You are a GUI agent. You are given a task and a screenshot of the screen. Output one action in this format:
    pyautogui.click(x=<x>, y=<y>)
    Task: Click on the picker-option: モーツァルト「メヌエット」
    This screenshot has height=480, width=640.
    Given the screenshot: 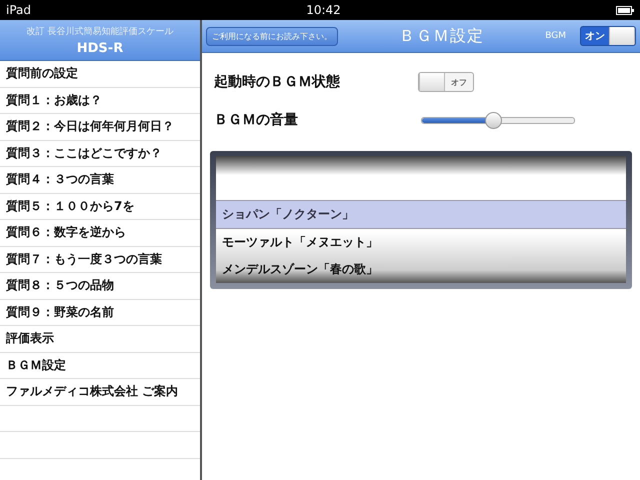 What is the action you would take?
    pyautogui.click(x=421, y=242)
    